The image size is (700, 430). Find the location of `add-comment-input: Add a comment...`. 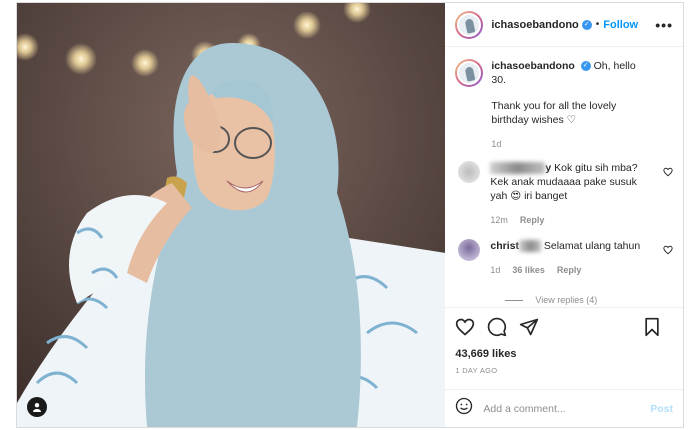

add-comment-input: Add a comment... is located at coordinates (566, 409).